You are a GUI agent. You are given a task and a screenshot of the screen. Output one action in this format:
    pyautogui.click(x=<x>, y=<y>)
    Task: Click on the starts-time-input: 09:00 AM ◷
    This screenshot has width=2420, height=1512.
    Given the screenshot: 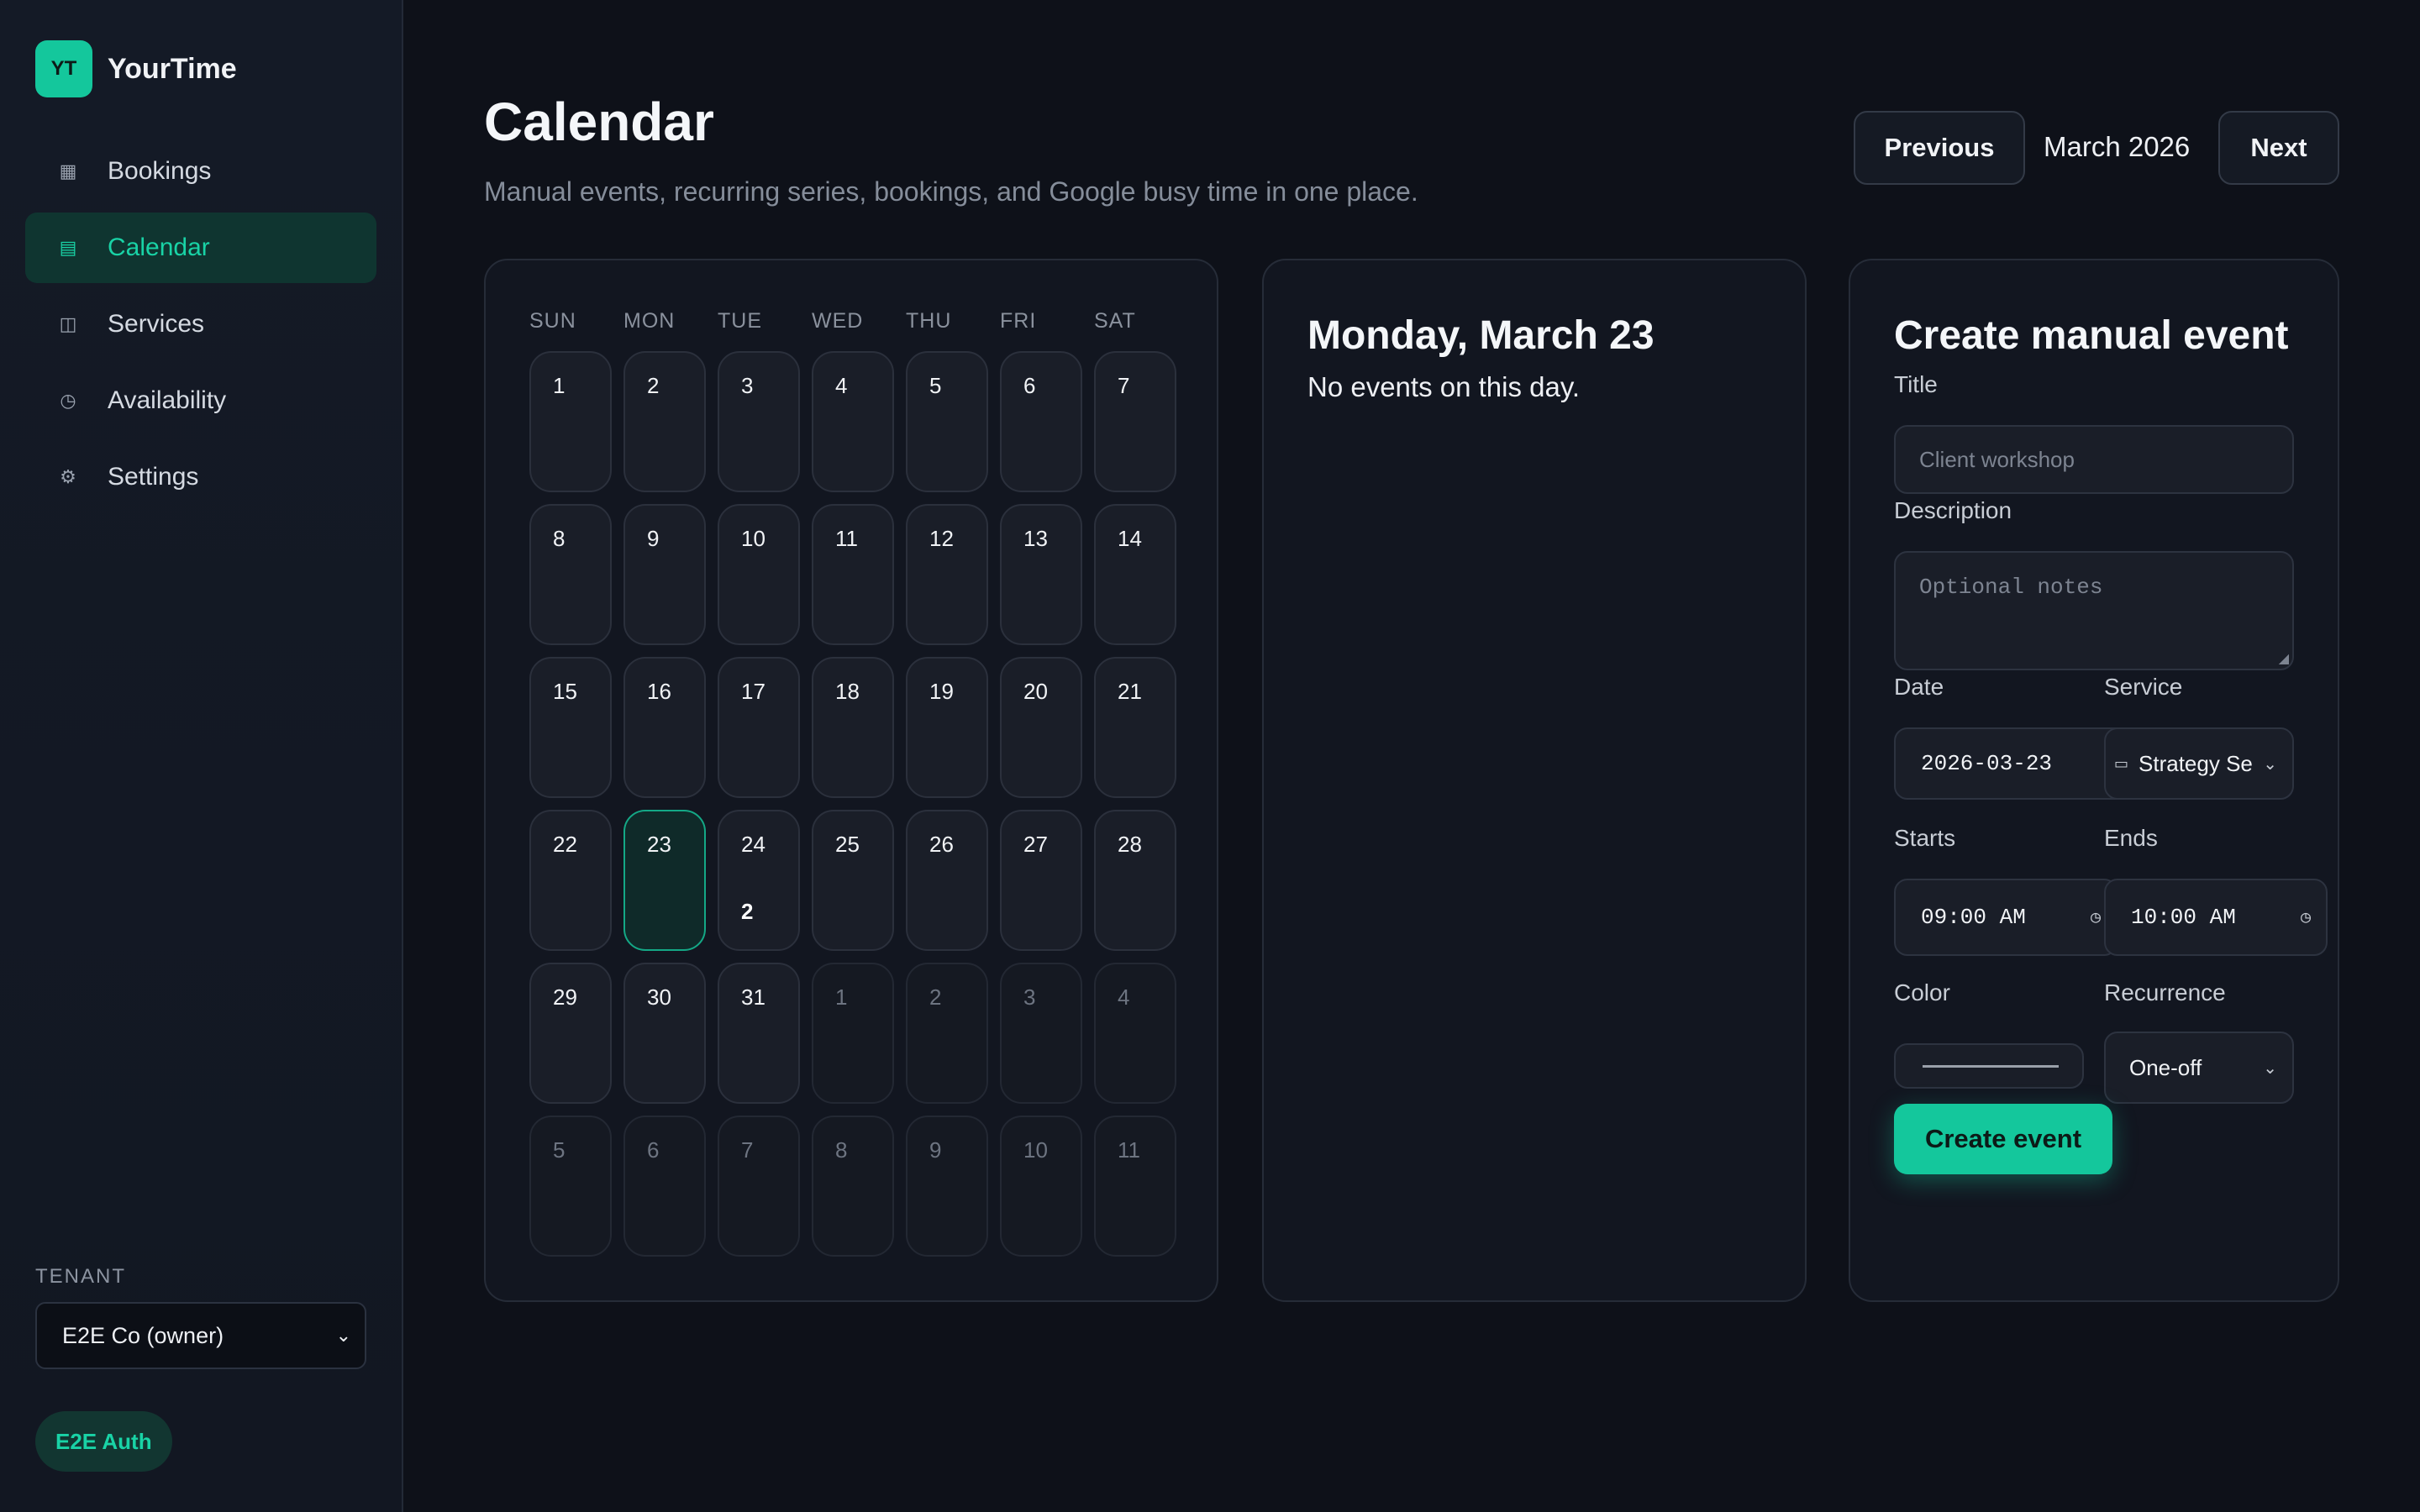 What is the action you would take?
    pyautogui.click(x=2006, y=917)
    